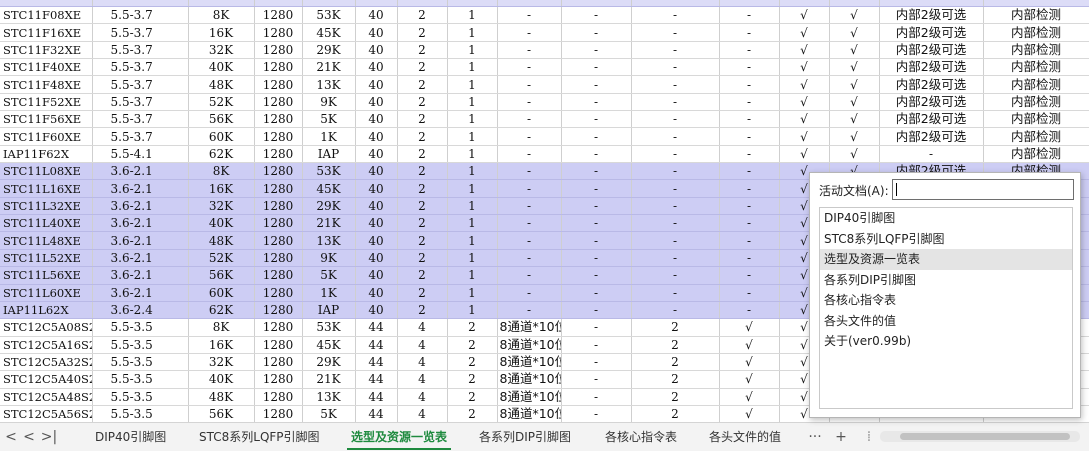 This screenshot has height=451, width=1089. What do you see at coordinates (46, 102) in the screenshot?
I see `table-cell: STC11F52XE` at bounding box center [46, 102].